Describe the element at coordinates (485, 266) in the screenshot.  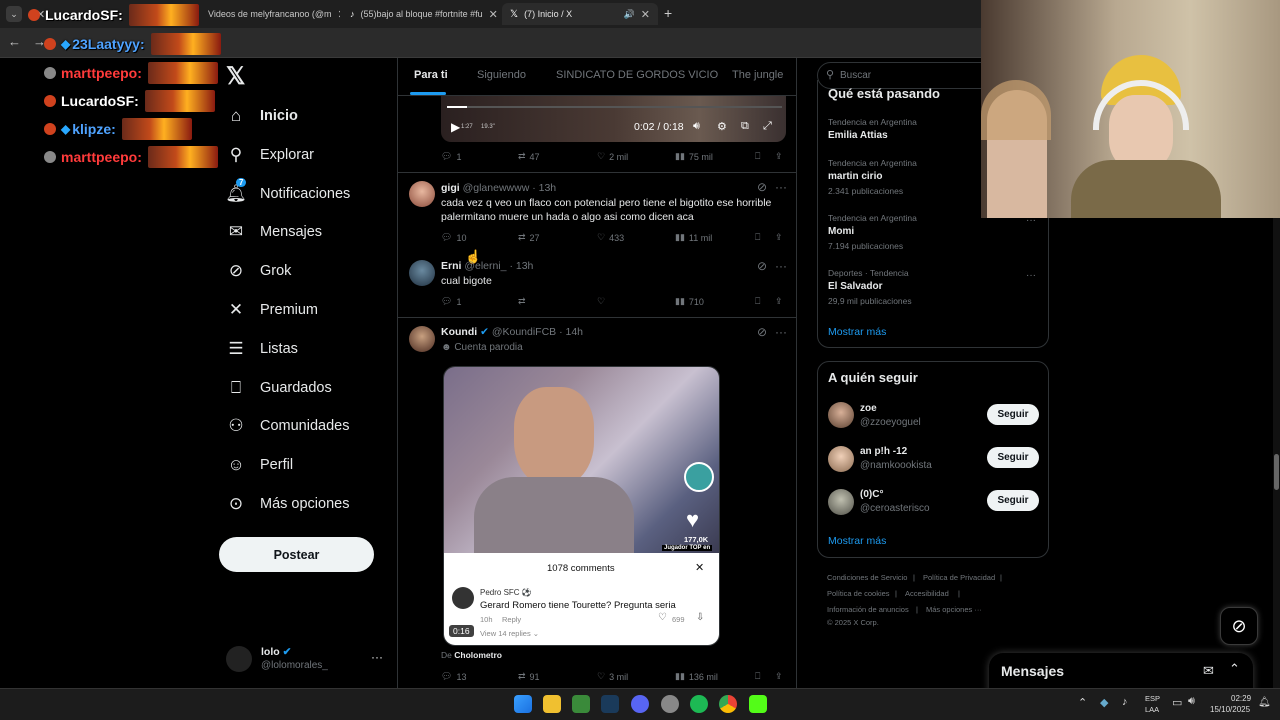
I see `tweet-author-handle: @elerni_` at that location.